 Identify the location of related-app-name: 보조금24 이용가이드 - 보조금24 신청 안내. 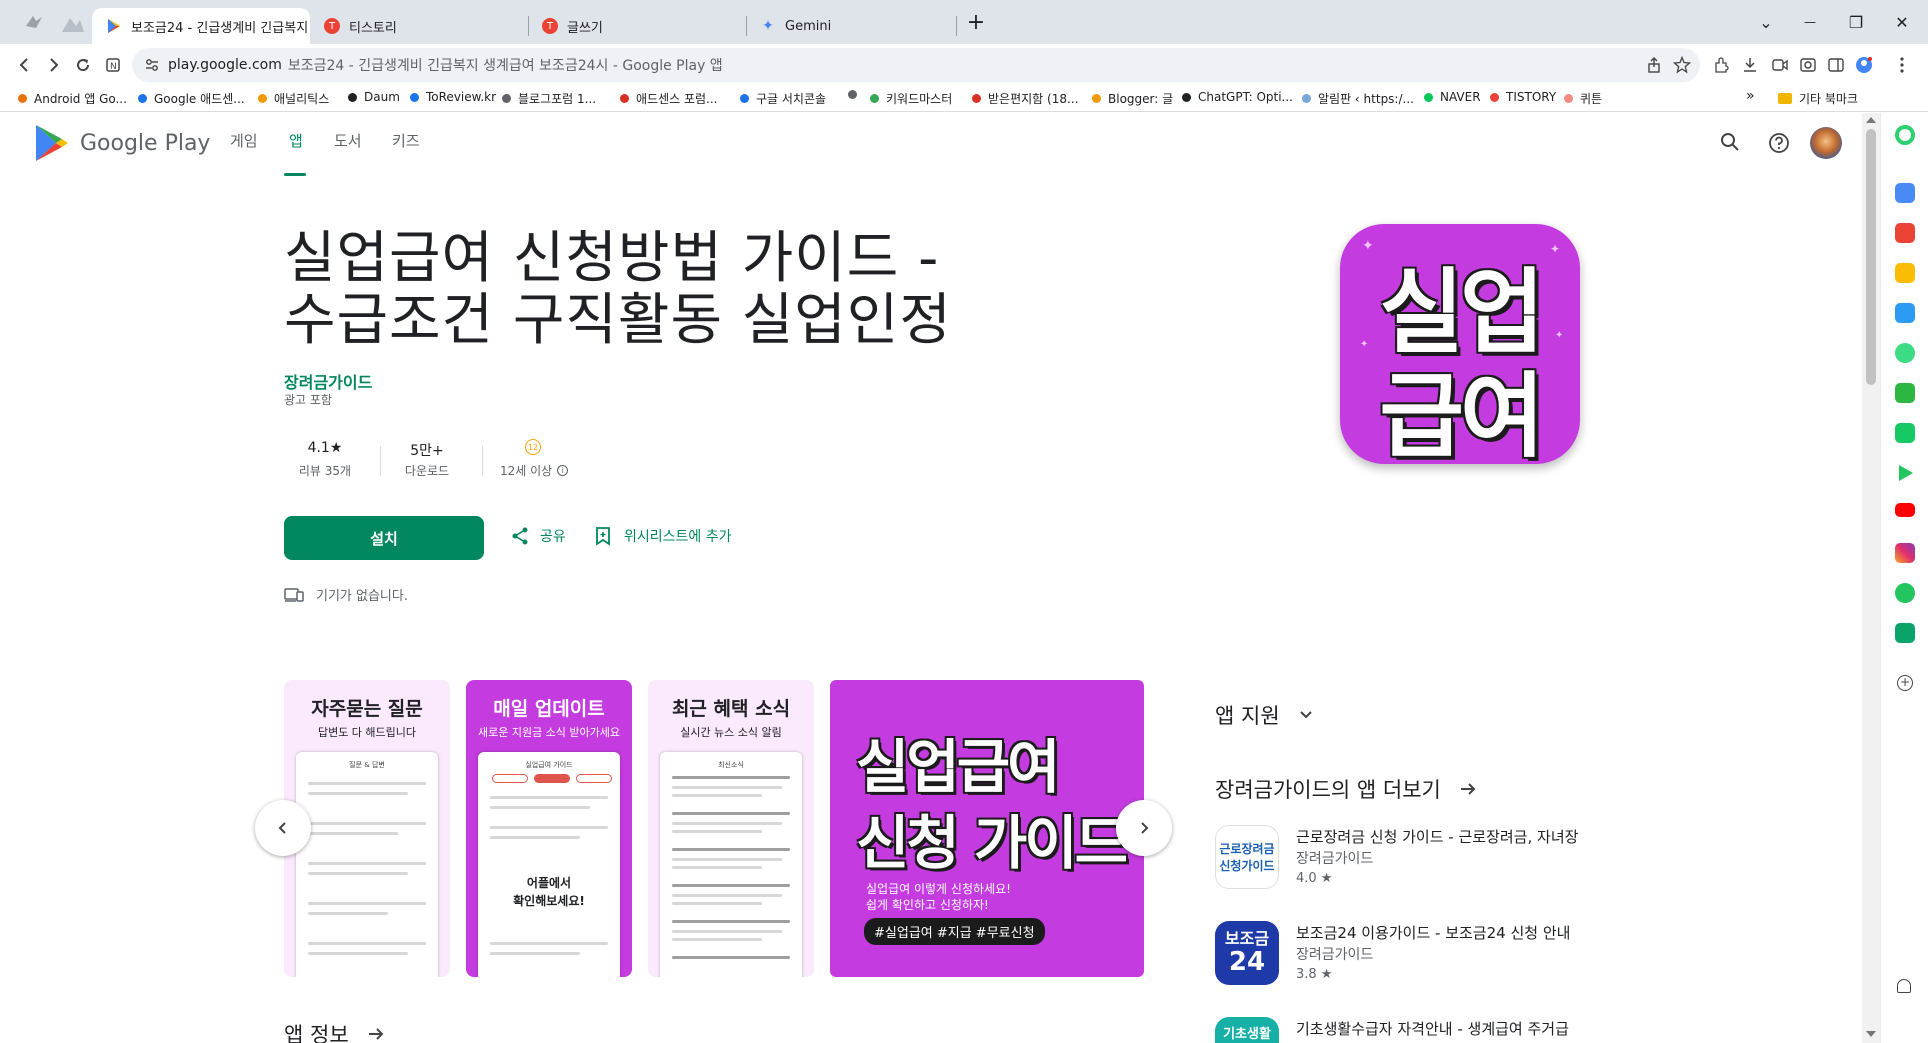
(1441, 932).